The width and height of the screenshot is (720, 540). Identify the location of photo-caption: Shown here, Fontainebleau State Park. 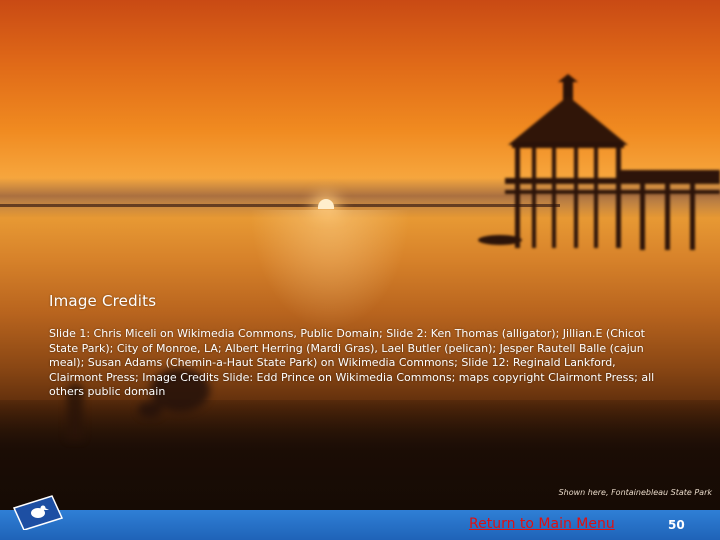
(635, 492).